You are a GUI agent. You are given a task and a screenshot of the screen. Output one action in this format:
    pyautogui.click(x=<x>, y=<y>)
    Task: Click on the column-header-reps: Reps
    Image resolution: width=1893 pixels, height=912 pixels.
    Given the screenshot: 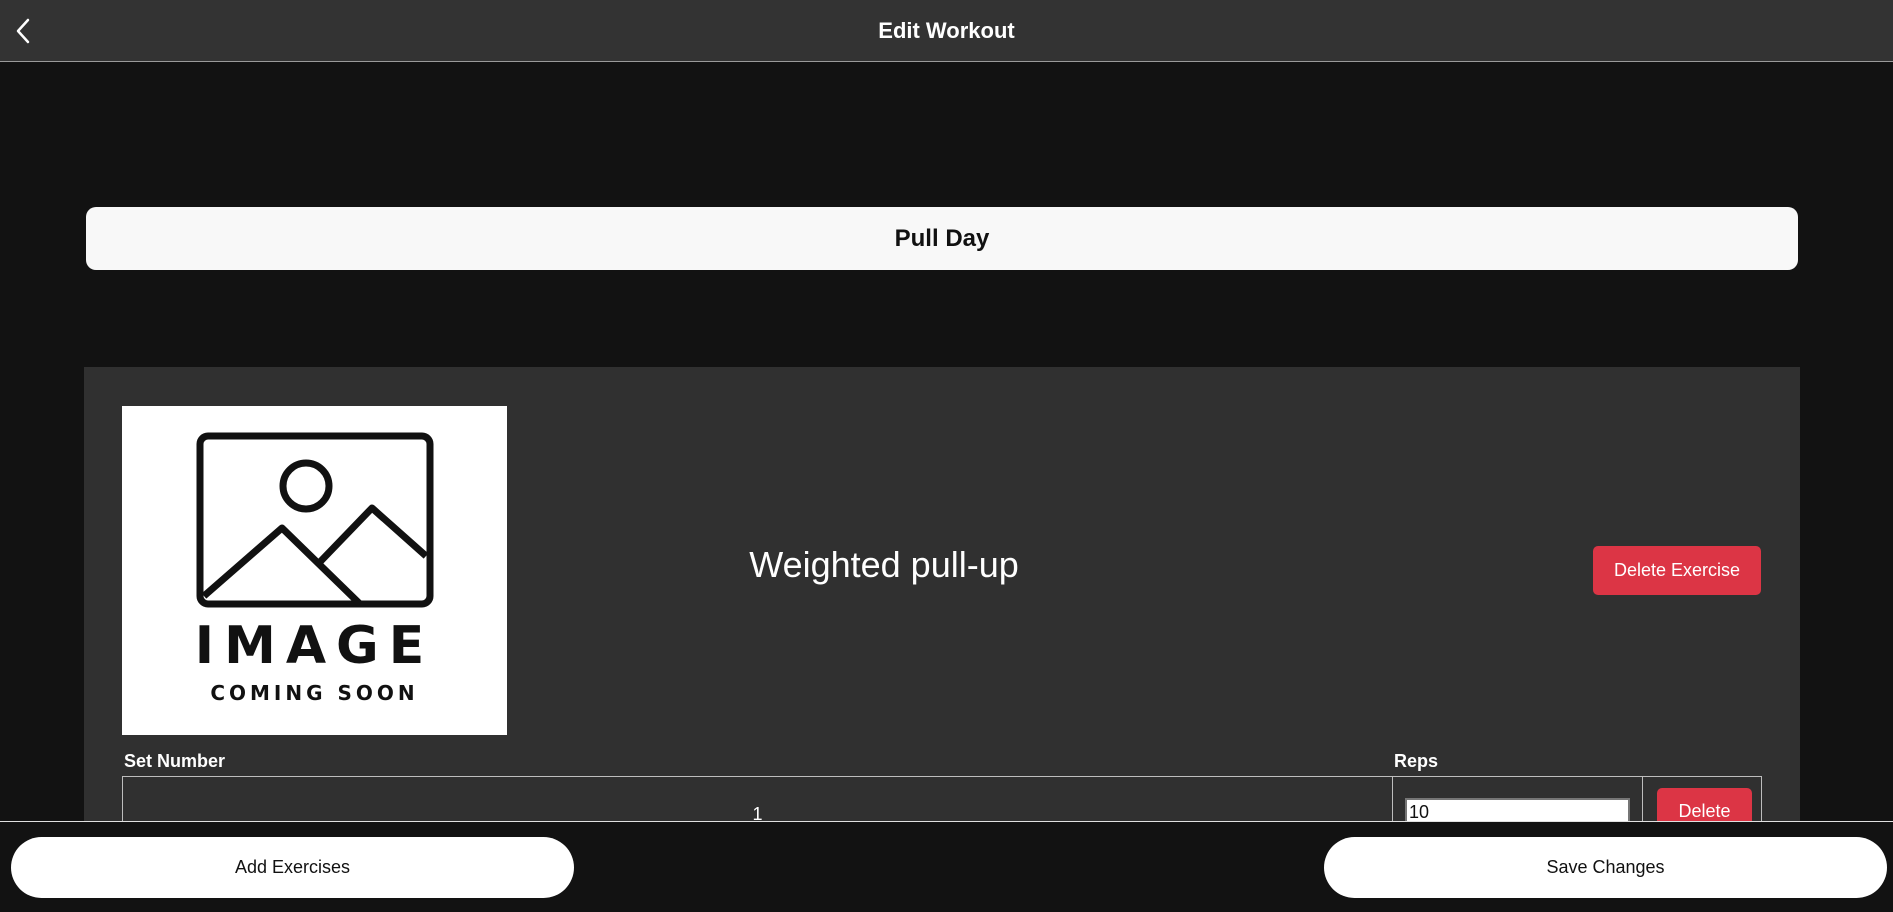 What is the action you would take?
    pyautogui.click(x=1416, y=761)
    